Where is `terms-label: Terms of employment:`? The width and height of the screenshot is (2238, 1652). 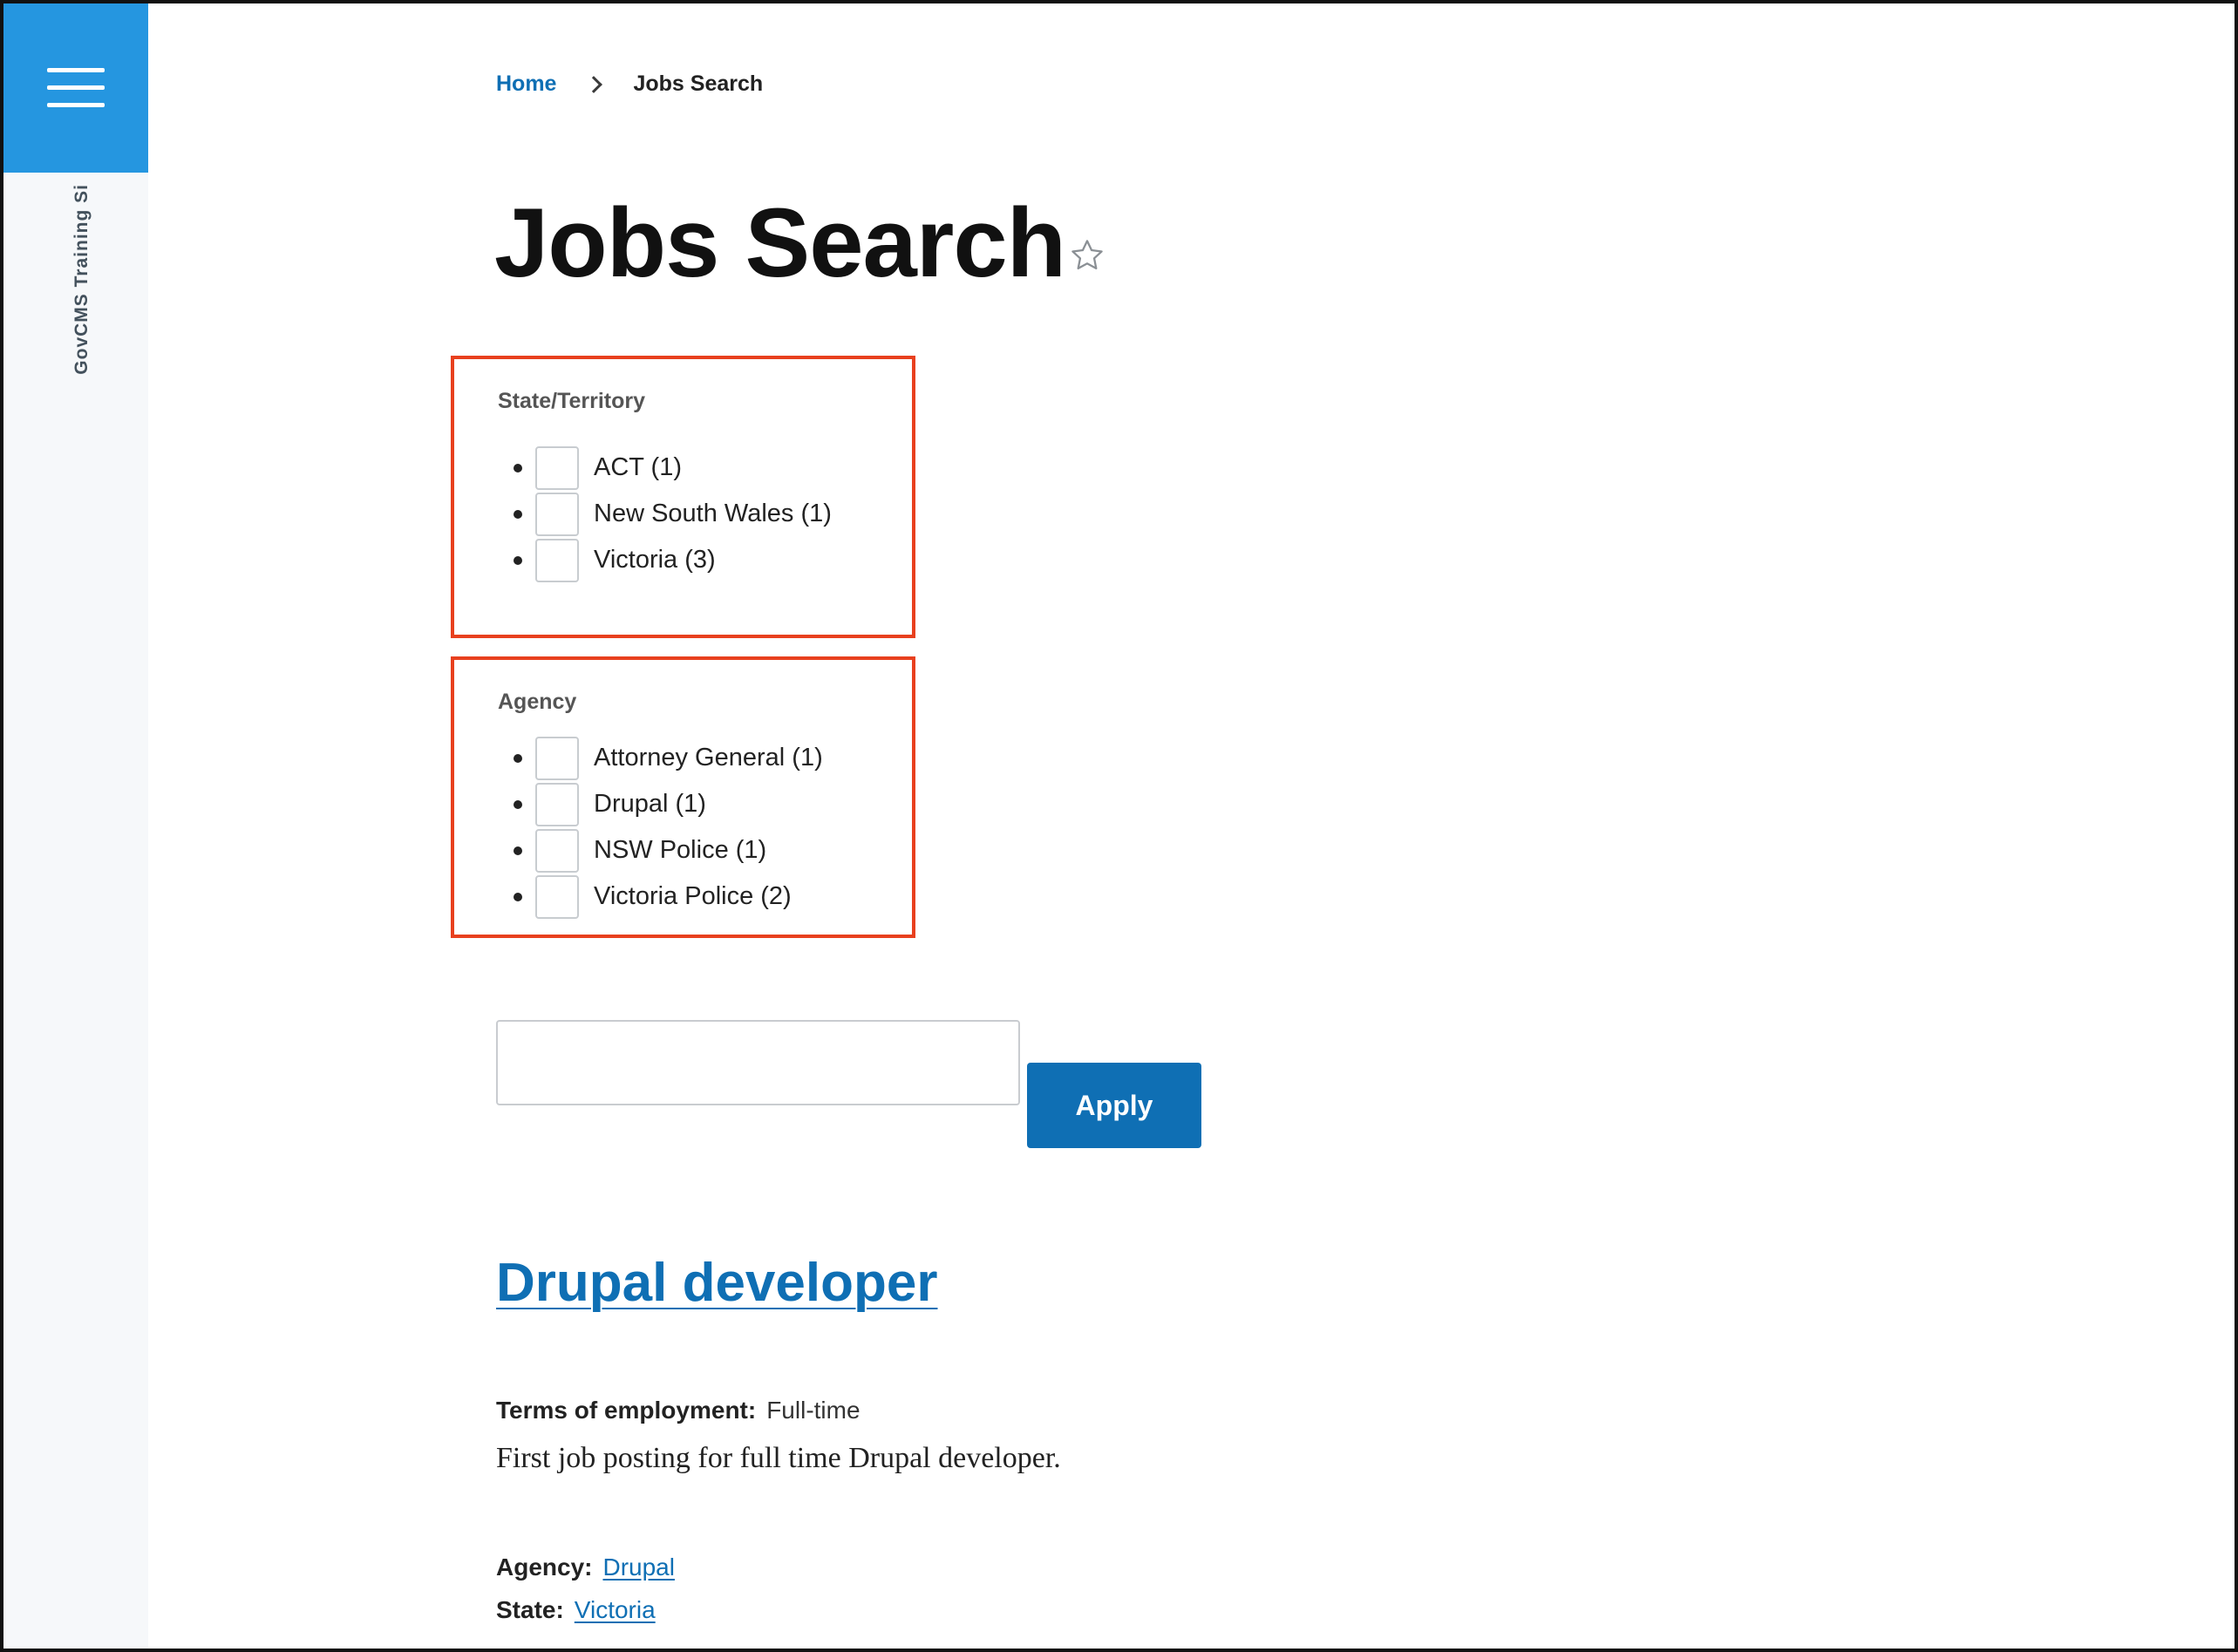 terms-label: Terms of employment: is located at coordinates (626, 1410).